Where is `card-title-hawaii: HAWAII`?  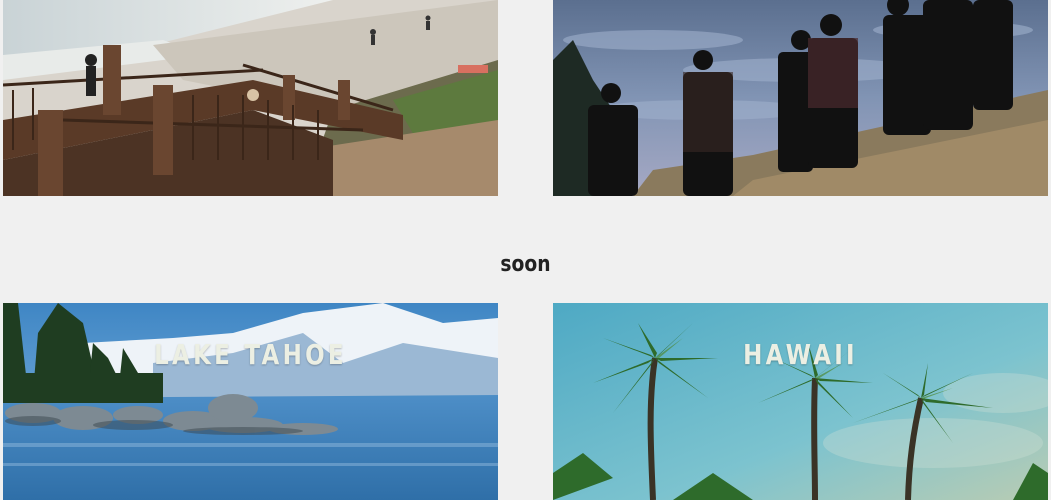
card-title-hawaii: HAWAII is located at coordinates (800, 354).